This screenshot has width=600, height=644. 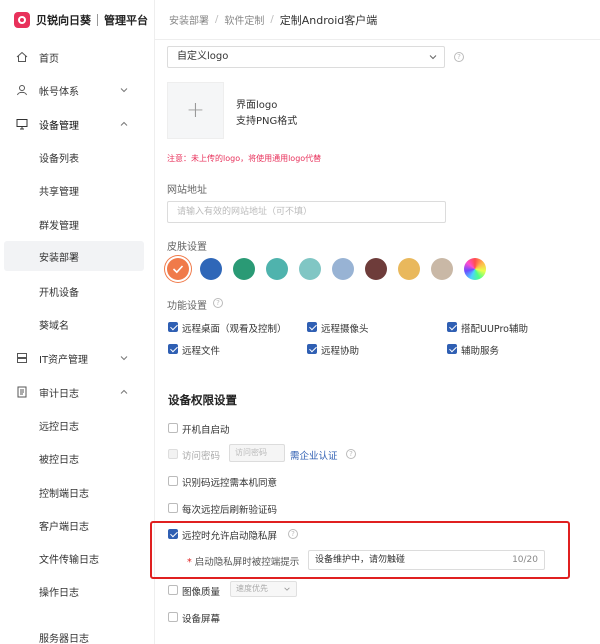 I want to click on reverify-label: 每次远控后刷新验证码, so click(x=230, y=510).